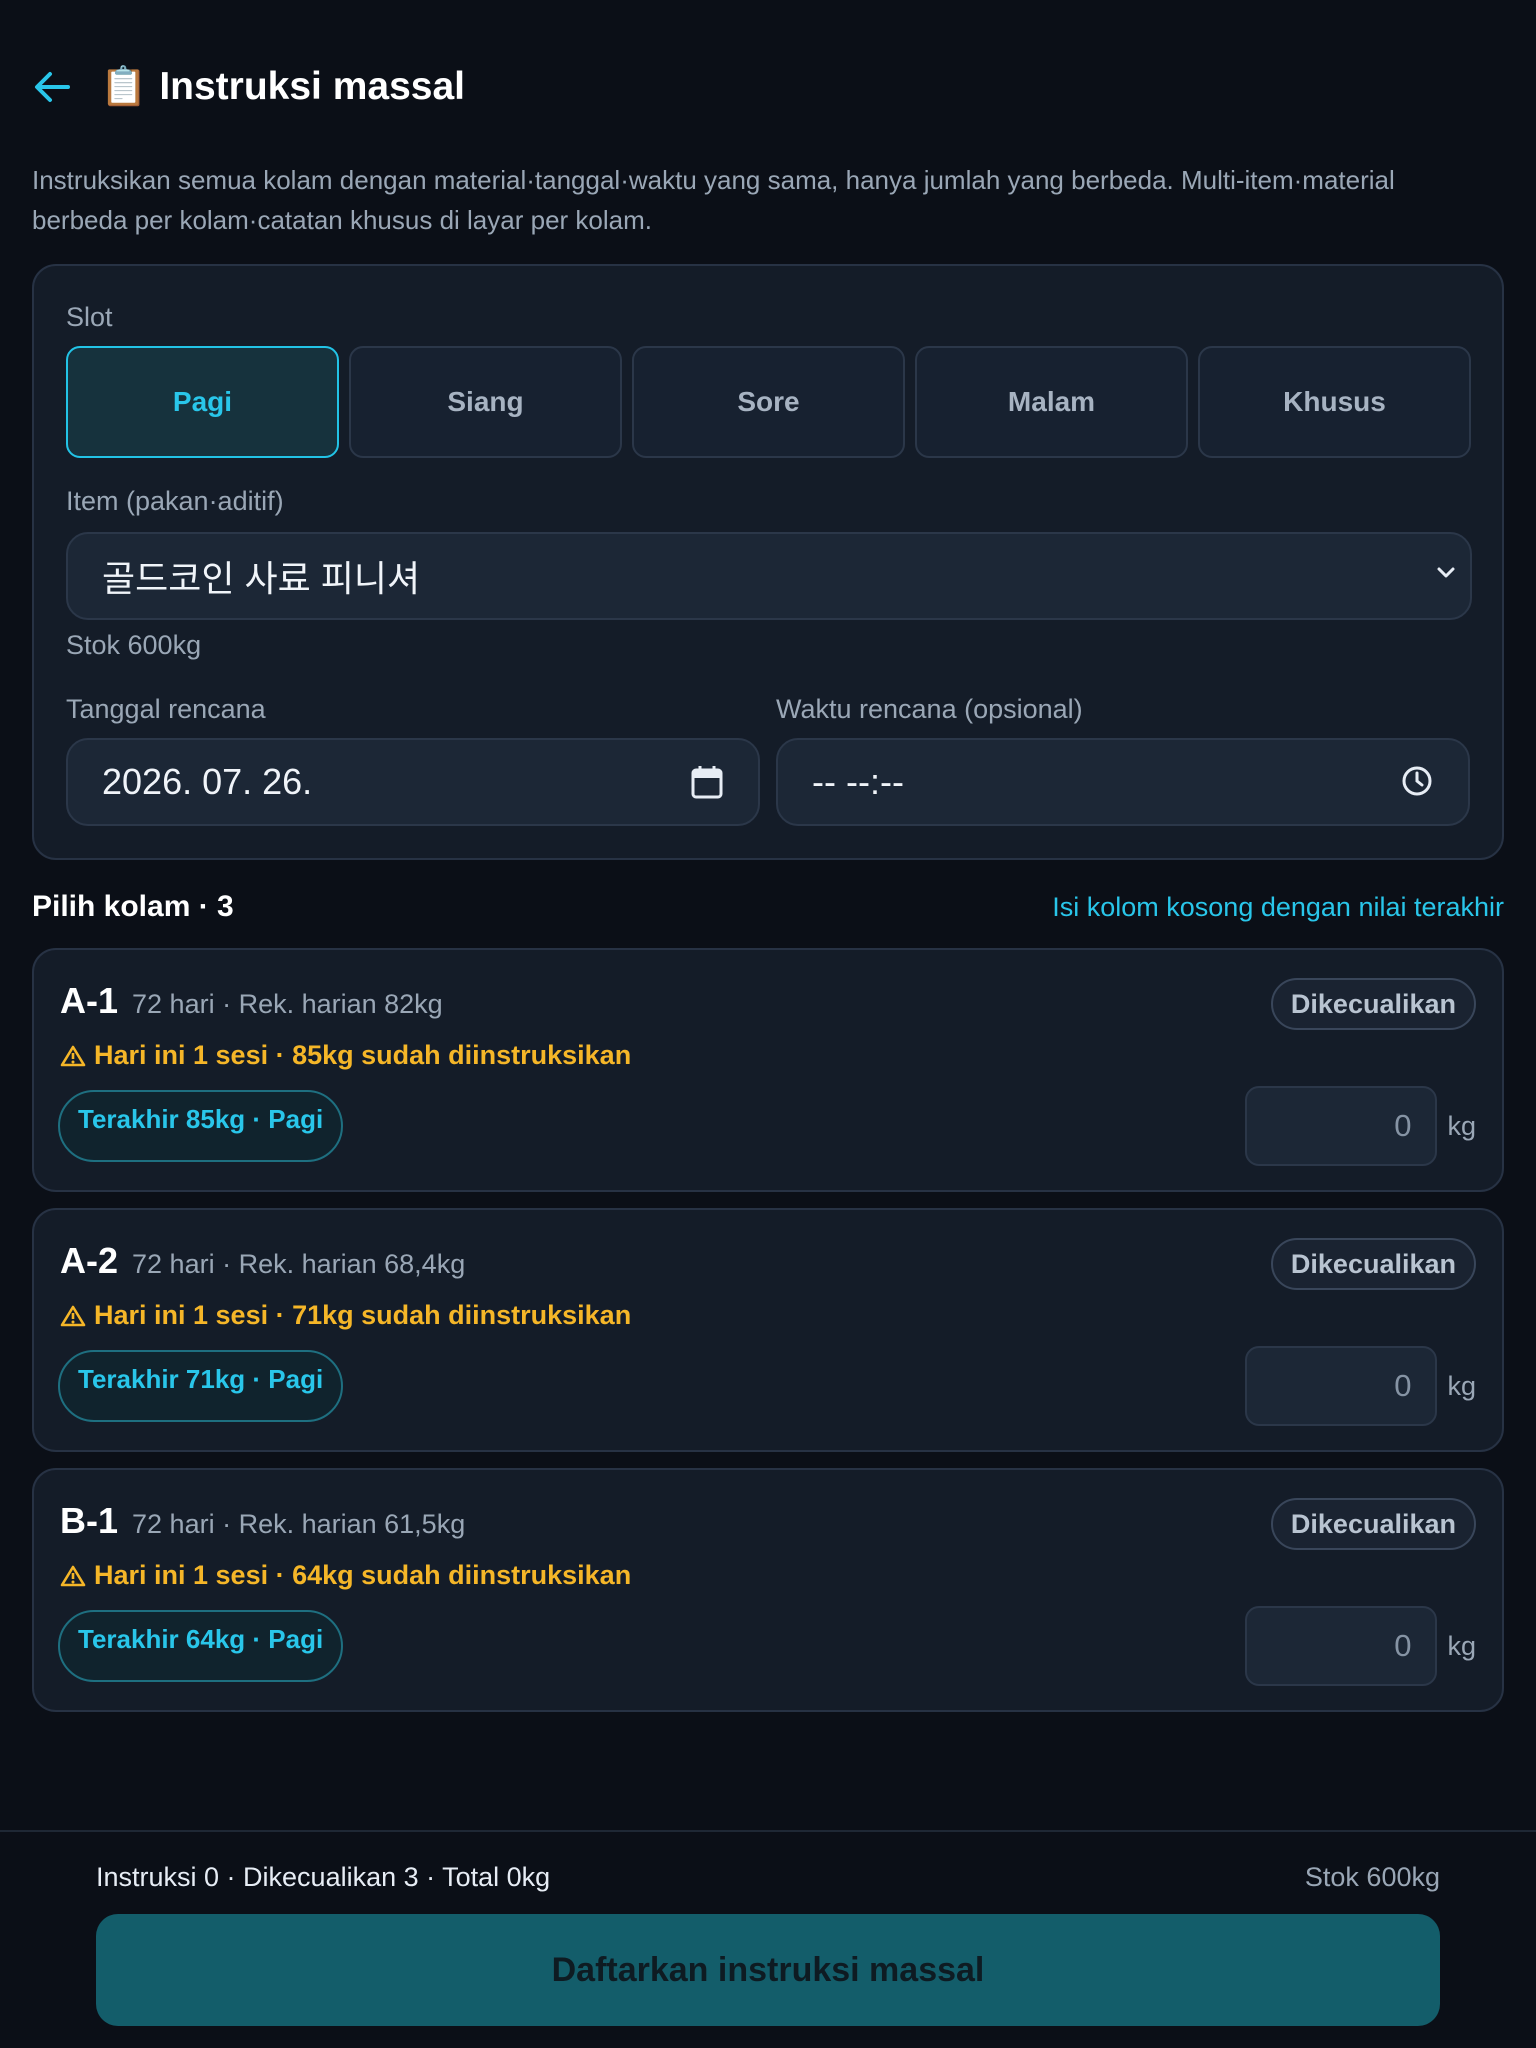 Image resolution: width=1536 pixels, height=2048 pixels. What do you see at coordinates (89, 317) in the screenshot?
I see `slot-label: Slot` at bounding box center [89, 317].